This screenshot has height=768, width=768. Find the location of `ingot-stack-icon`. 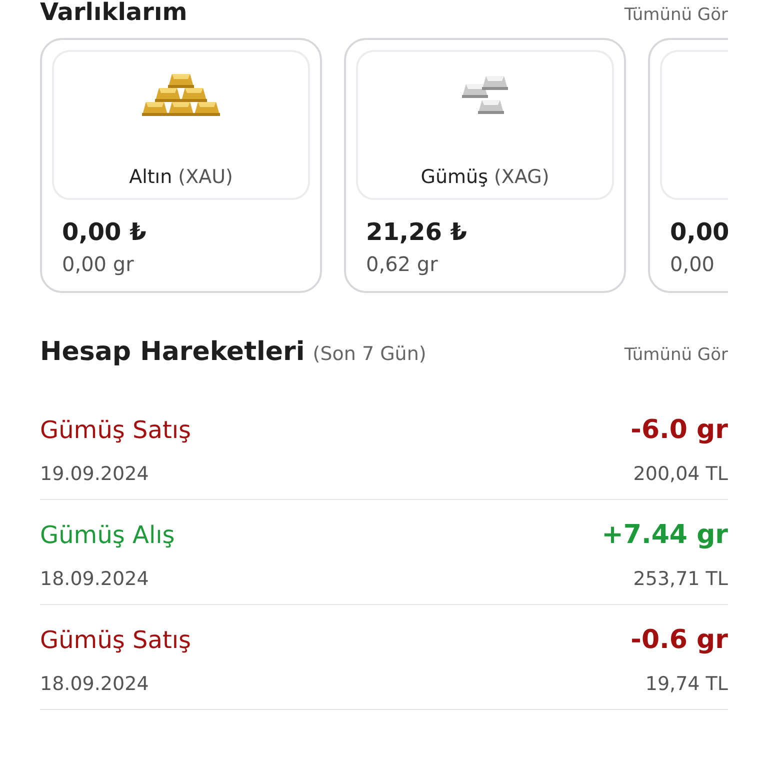

ingot-stack-icon is located at coordinates (181, 95).